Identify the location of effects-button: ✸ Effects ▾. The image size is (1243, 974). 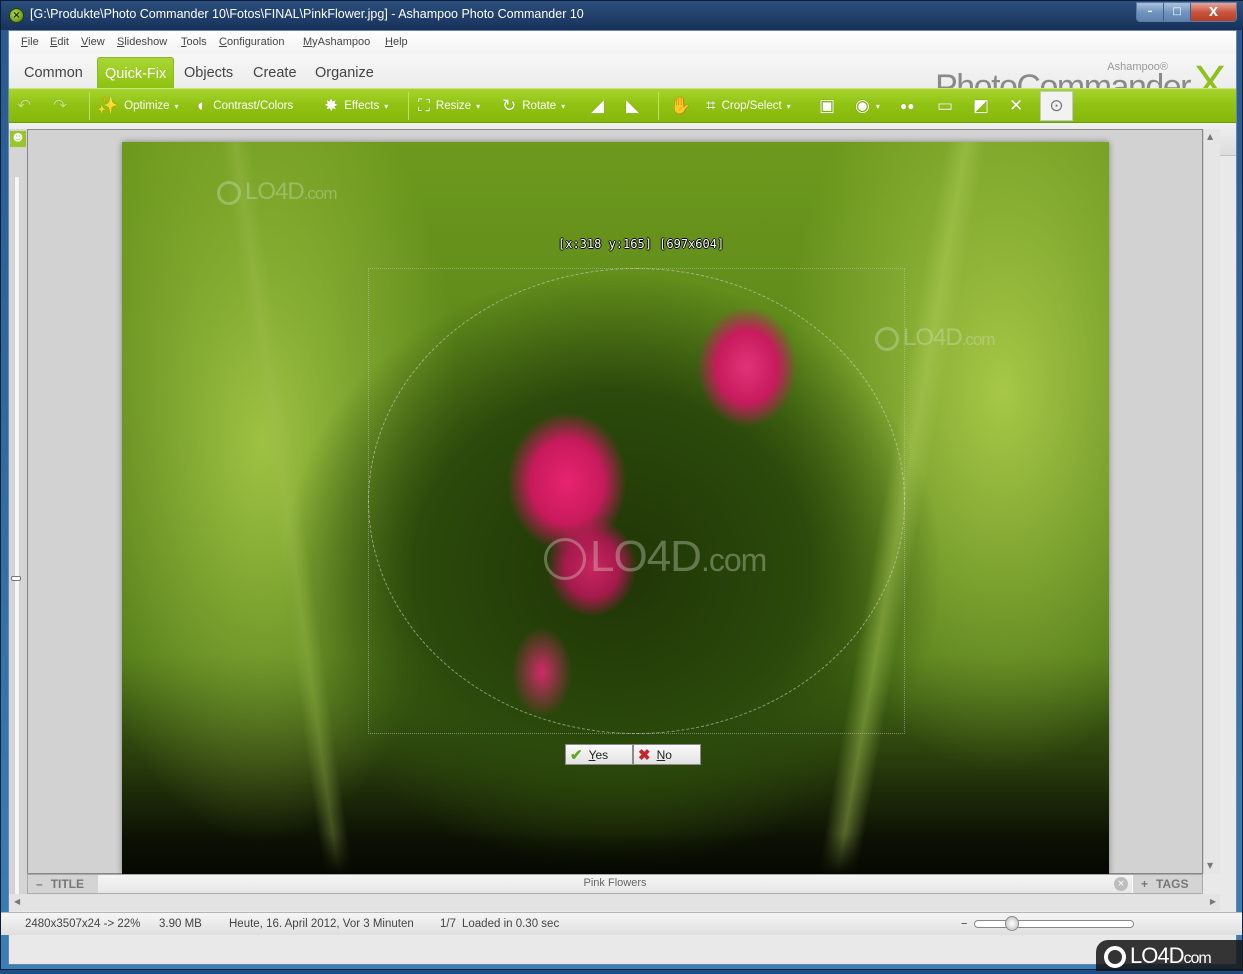
(356, 106).